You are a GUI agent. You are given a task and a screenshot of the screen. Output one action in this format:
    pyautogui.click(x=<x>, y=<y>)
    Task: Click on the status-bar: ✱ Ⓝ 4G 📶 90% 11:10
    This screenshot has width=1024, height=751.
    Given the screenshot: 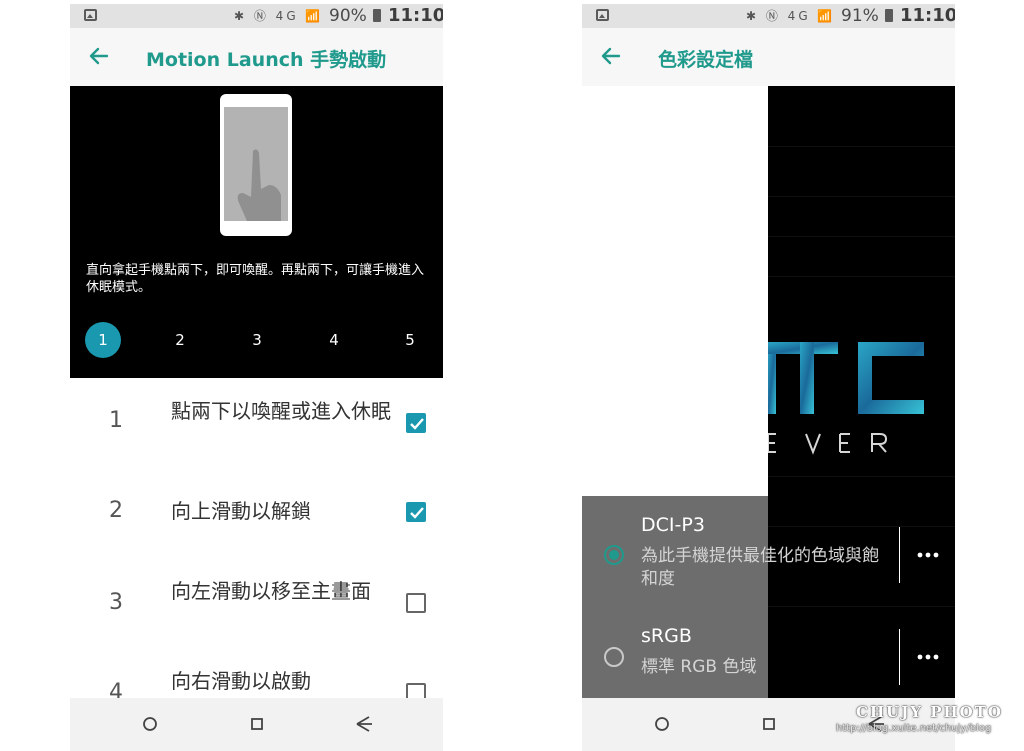 What is the action you would take?
    pyautogui.click(x=256, y=16)
    